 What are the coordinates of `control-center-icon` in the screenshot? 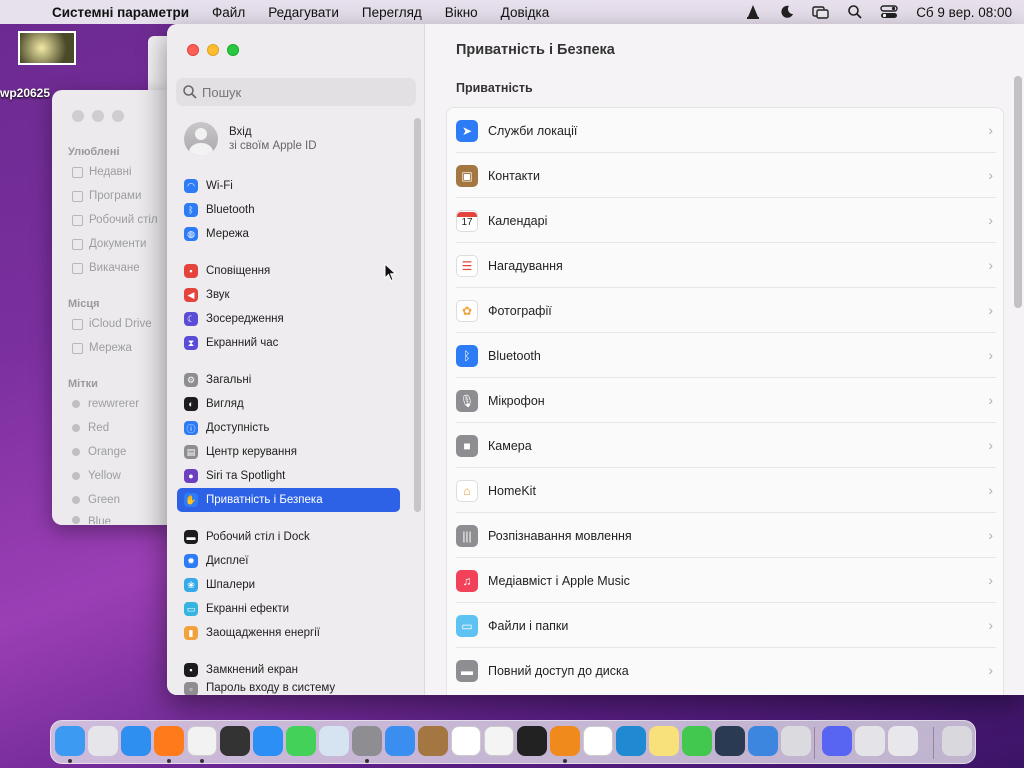 It's located at (889, 12).